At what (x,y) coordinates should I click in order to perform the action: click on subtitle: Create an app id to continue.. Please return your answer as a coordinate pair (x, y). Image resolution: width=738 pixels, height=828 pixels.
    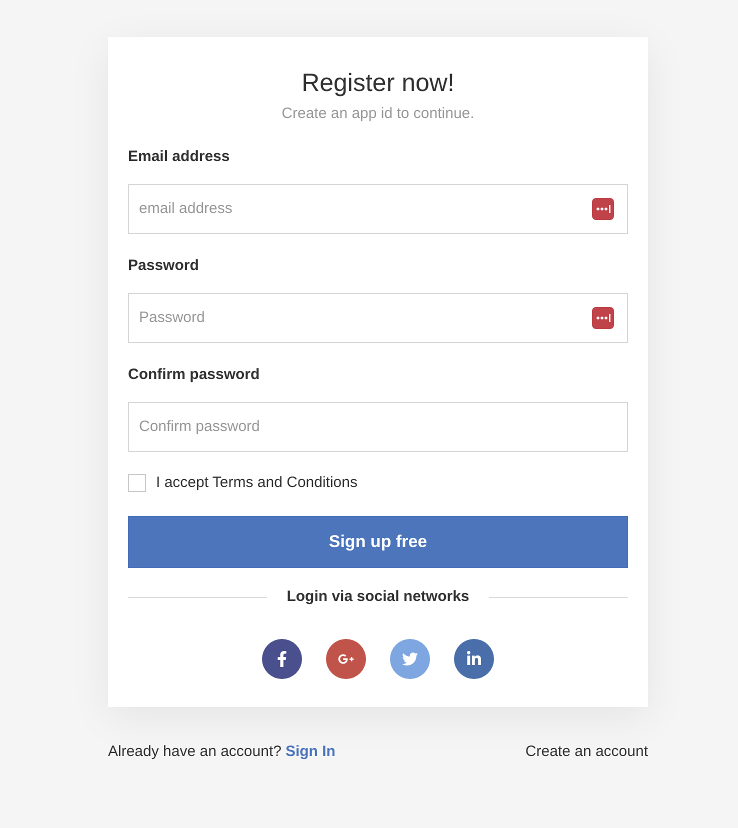
    Looking at the image, I should click on (378, 114).